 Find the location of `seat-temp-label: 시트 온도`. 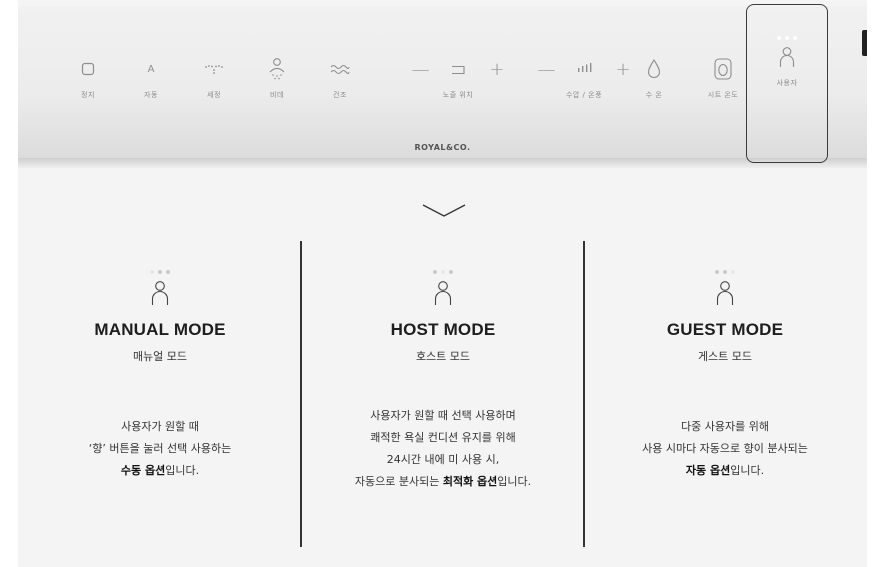

seat-temp-label: 시트 온도 is located at coordinates (723, 95).